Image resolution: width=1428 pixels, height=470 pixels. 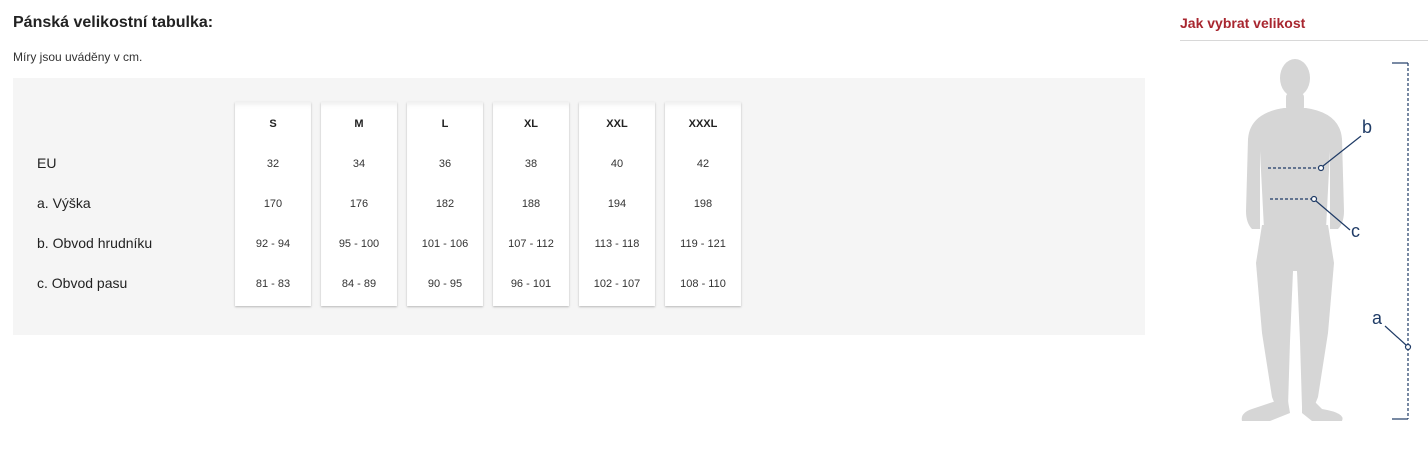 I want to click on size-column-xxl: XXL 40 194 113 - 118 102 - 107, so click(x=617, y=204).